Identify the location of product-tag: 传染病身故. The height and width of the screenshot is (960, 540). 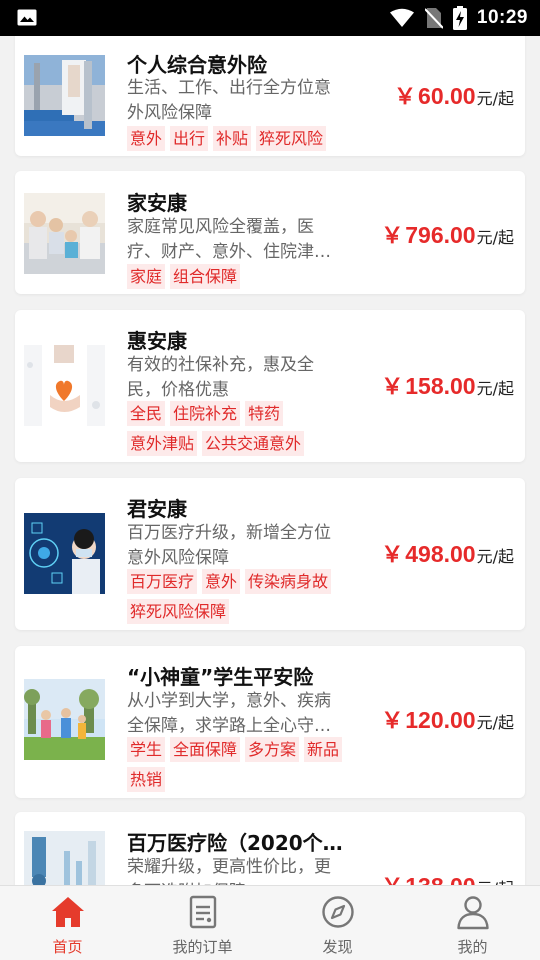
(288, 581).